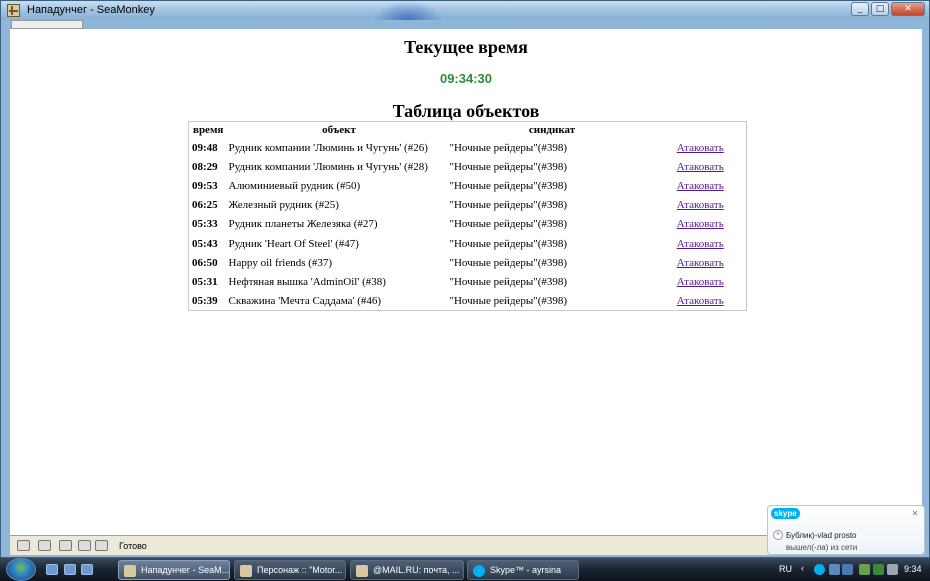  I want to click on row-object: Железный рудник (#25), so click(283, 205).